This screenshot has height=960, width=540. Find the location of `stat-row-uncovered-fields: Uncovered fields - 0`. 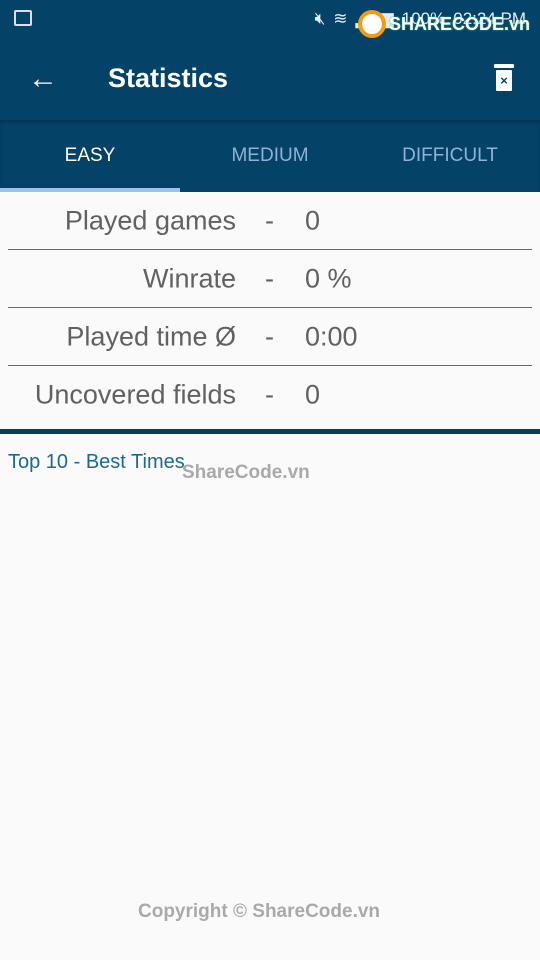

stat-row-uncovered-fields: Uncovered fields - 0 is located at coordinates (270, 394).